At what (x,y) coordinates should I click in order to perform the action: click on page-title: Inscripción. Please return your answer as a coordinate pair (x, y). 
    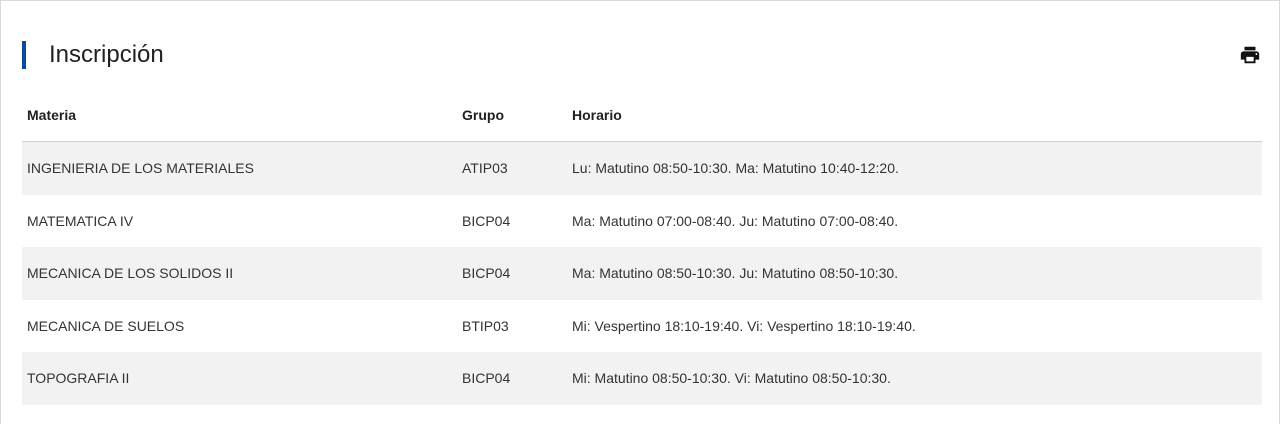
    Looking at the image, I should click on (106, 54).